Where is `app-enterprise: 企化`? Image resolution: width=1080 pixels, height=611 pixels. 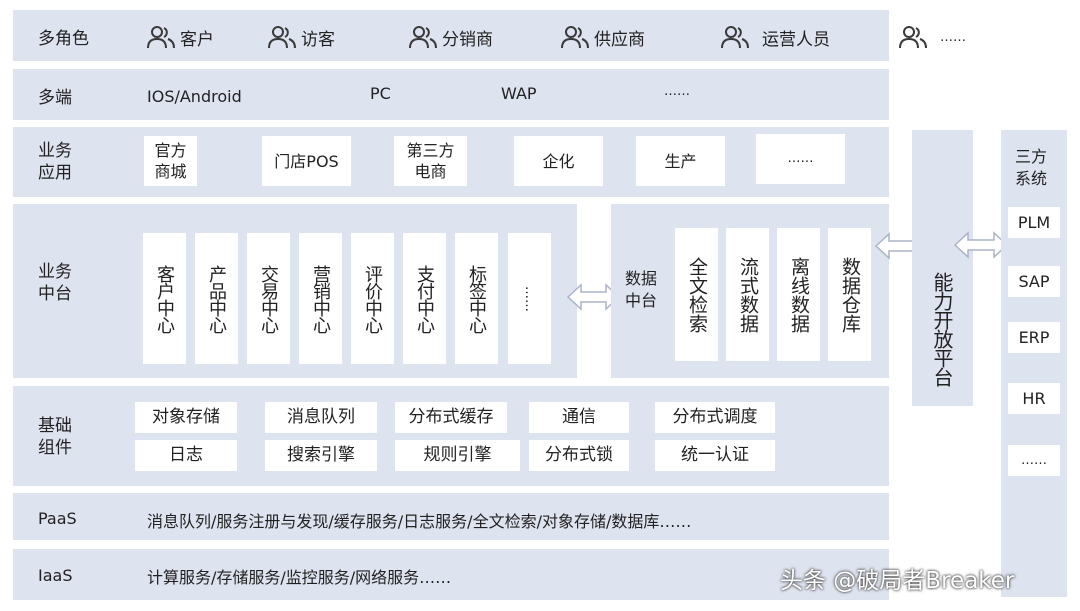
app-enterprise: 企化 is located at coordinates (558, 161).